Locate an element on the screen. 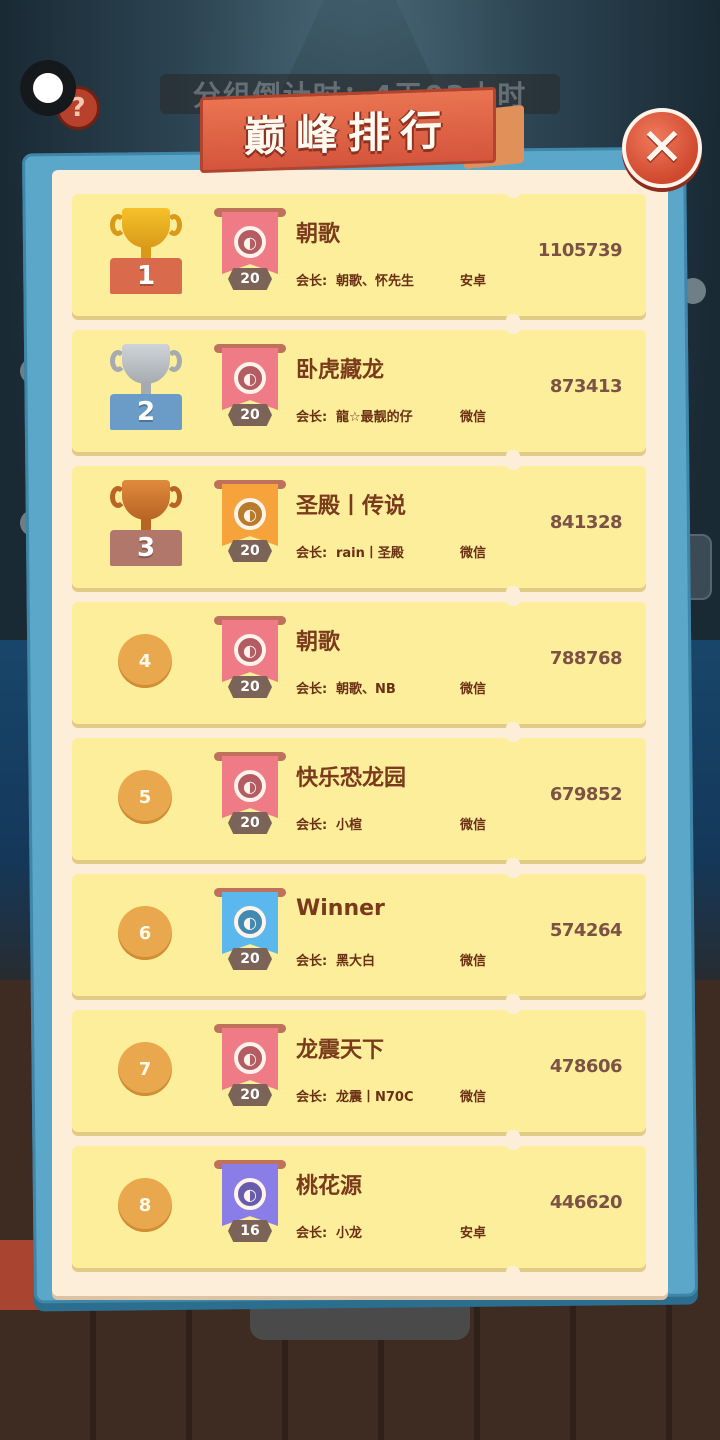  floating-toggle-button is located at coordinates (48, 88).